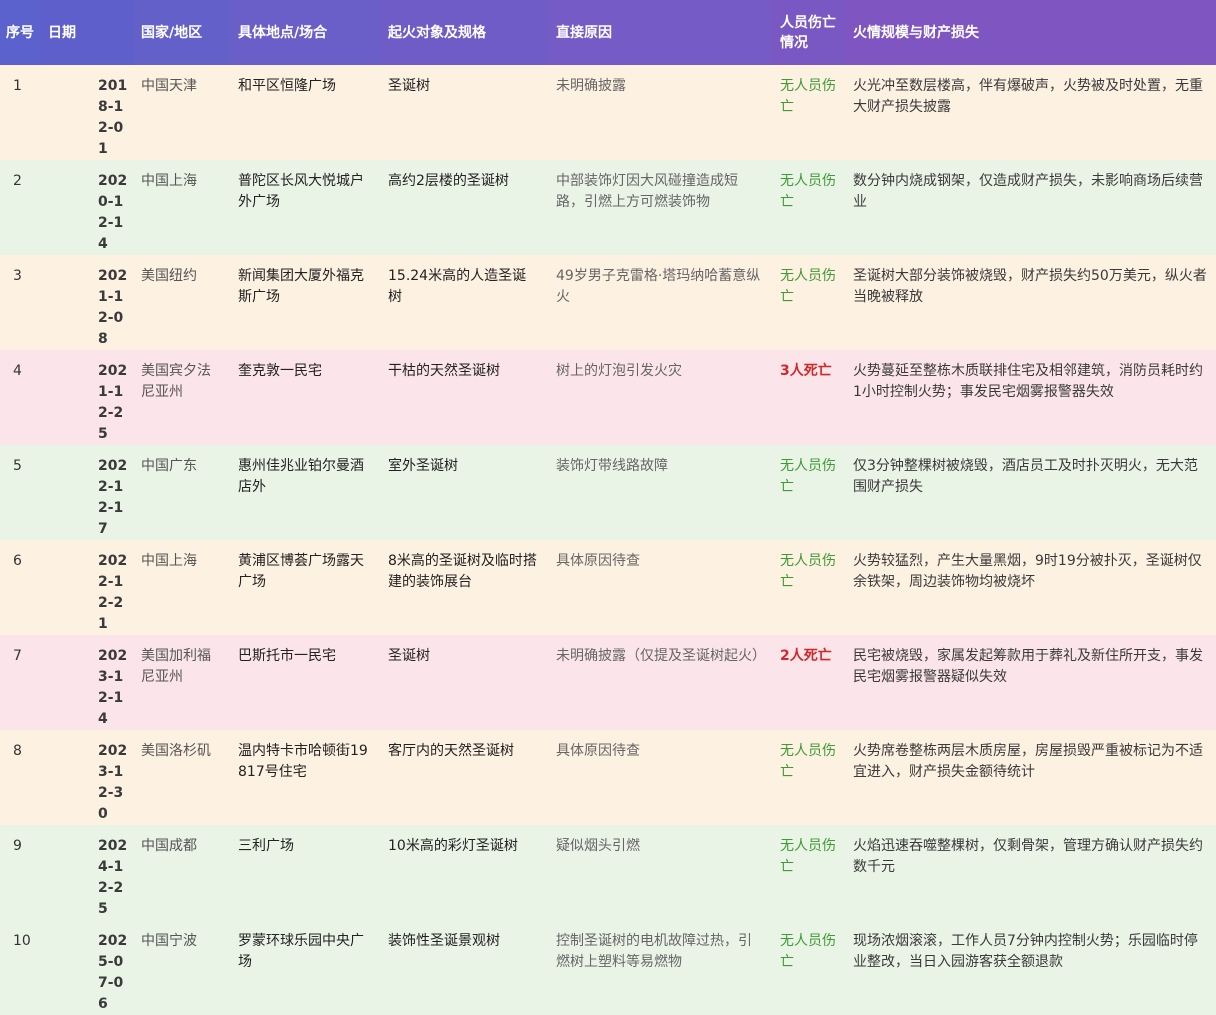  Describe the element at coordinates (305, 777) in the screenshot. I see `row-place: 温内特卡市哈顿街19817号住宅` at that location.